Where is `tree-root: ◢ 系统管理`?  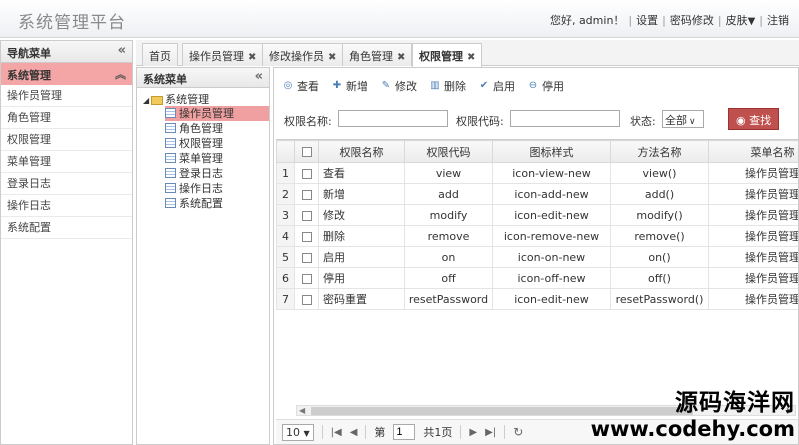 tree-root: ◢ 系统管理 is located at coordinates (176, 99).